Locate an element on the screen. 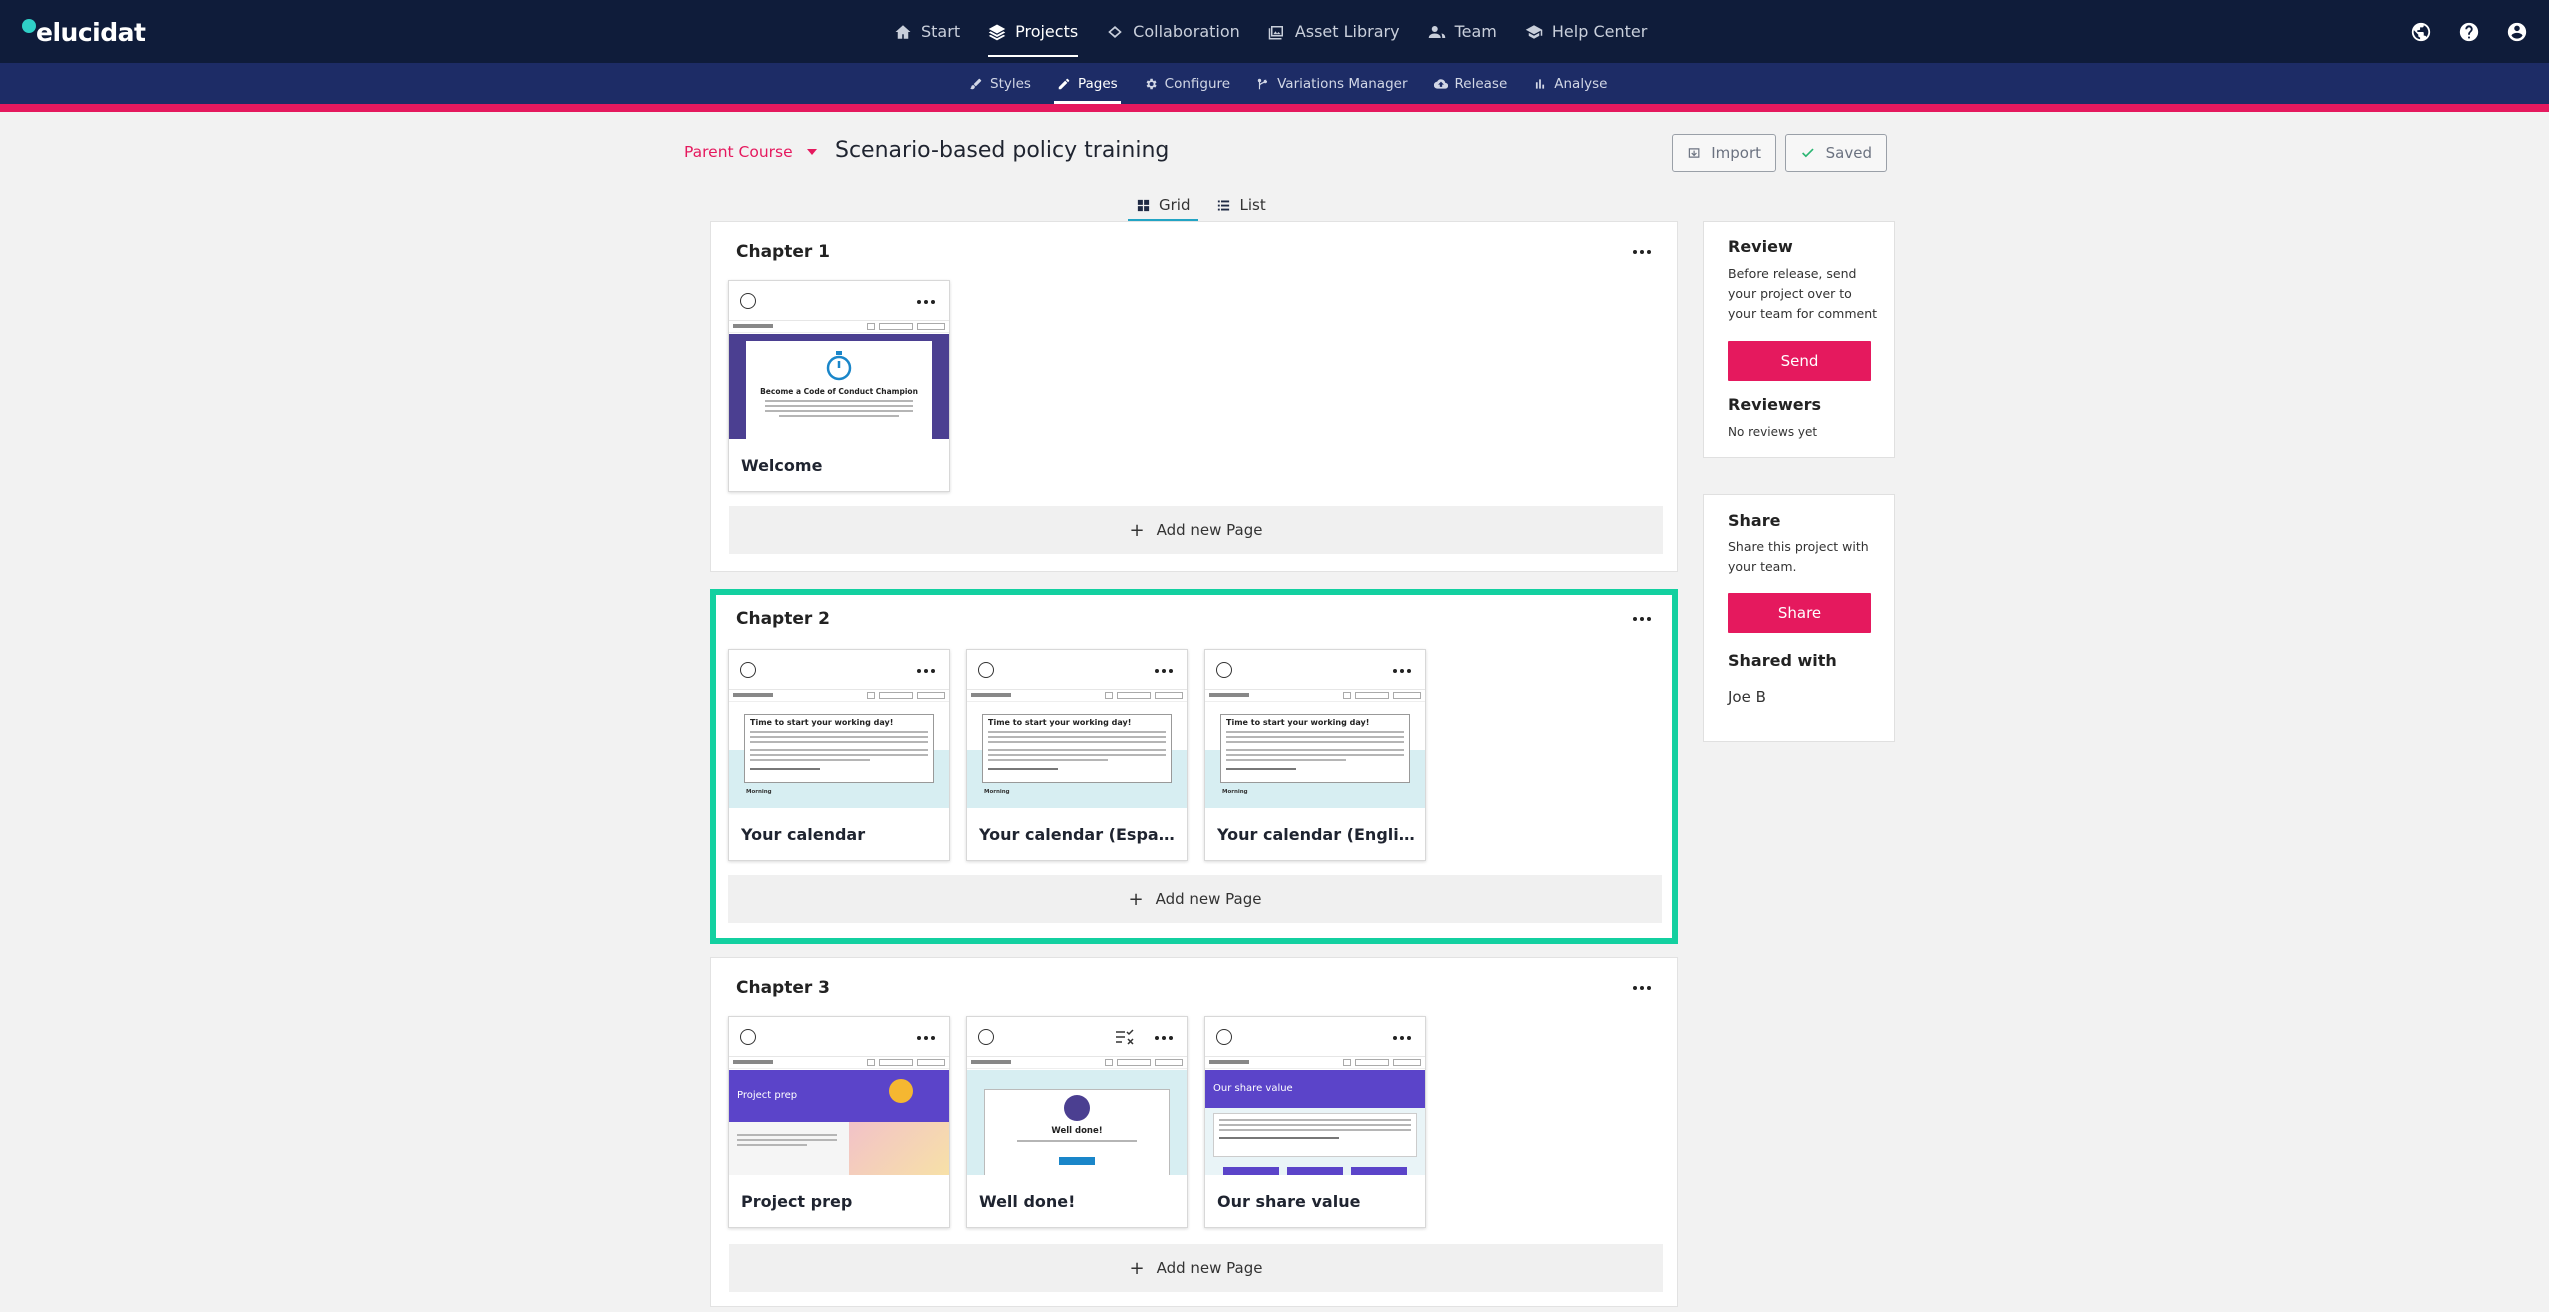  course-select-dropdown: Parent Course is located at coordinates (750, 152).